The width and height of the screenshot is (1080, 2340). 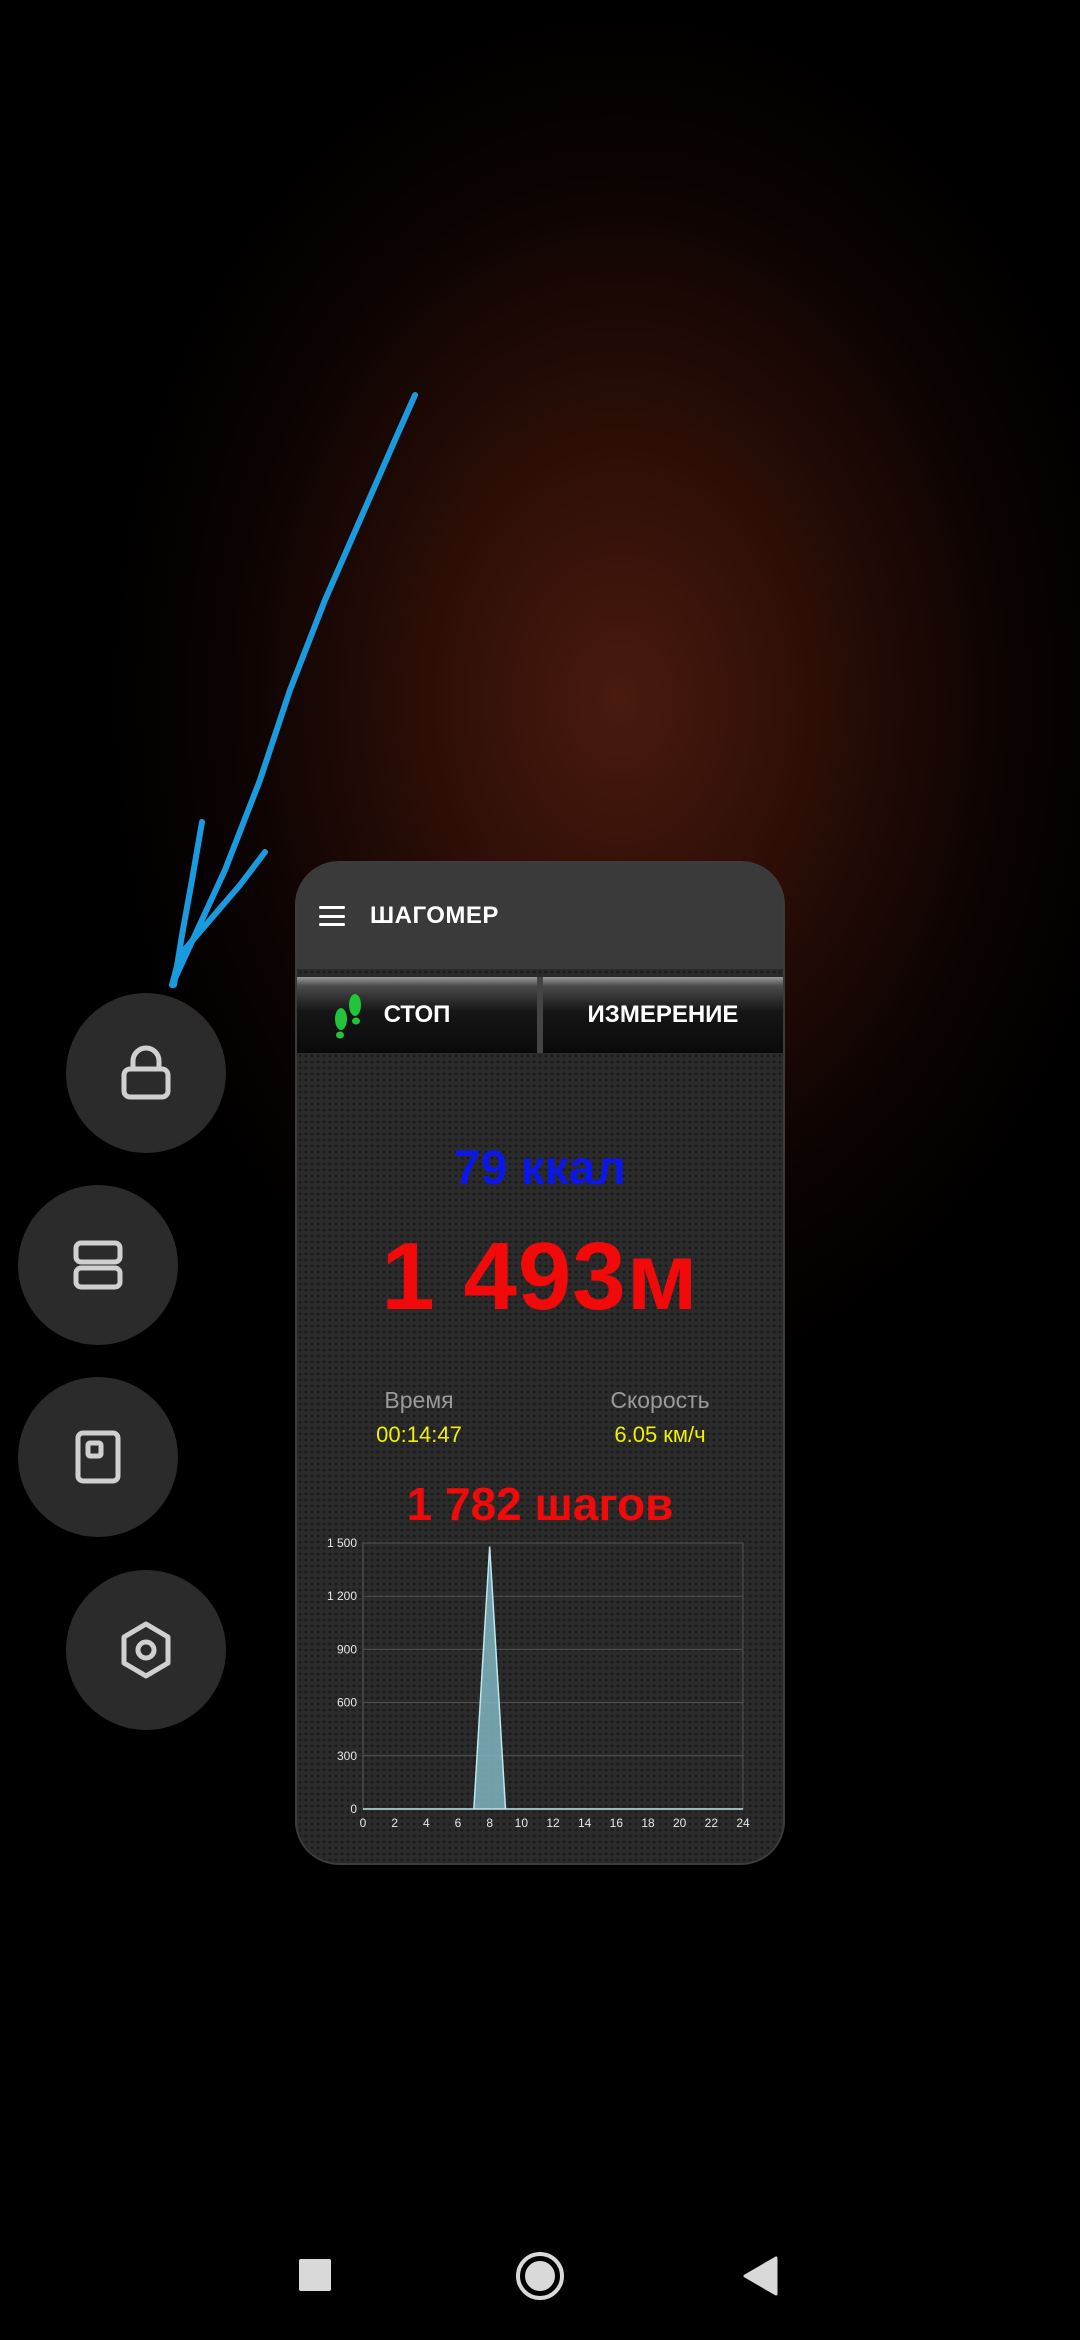 I want to click on time-label: Время, so click(x=419, y=1400).